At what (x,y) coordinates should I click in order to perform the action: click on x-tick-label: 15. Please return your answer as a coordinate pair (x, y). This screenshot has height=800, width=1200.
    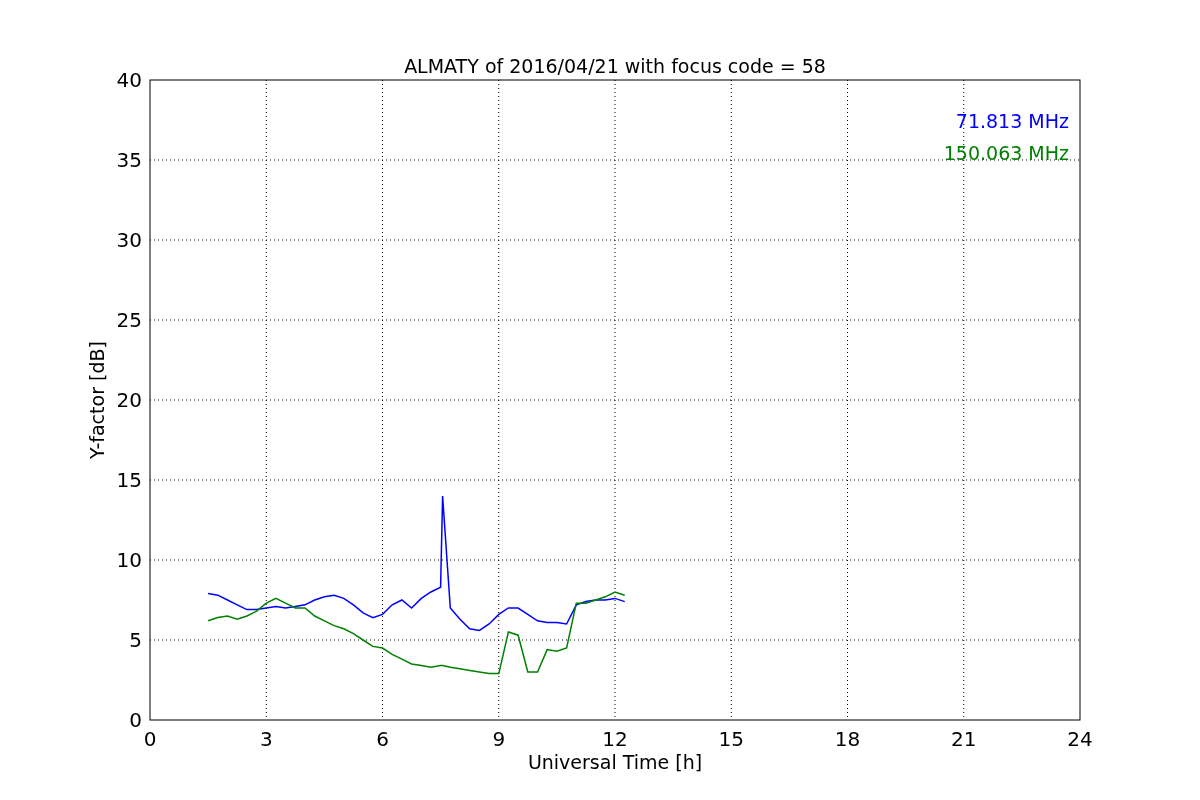
    Looking at the image, I should click on (731, 739).